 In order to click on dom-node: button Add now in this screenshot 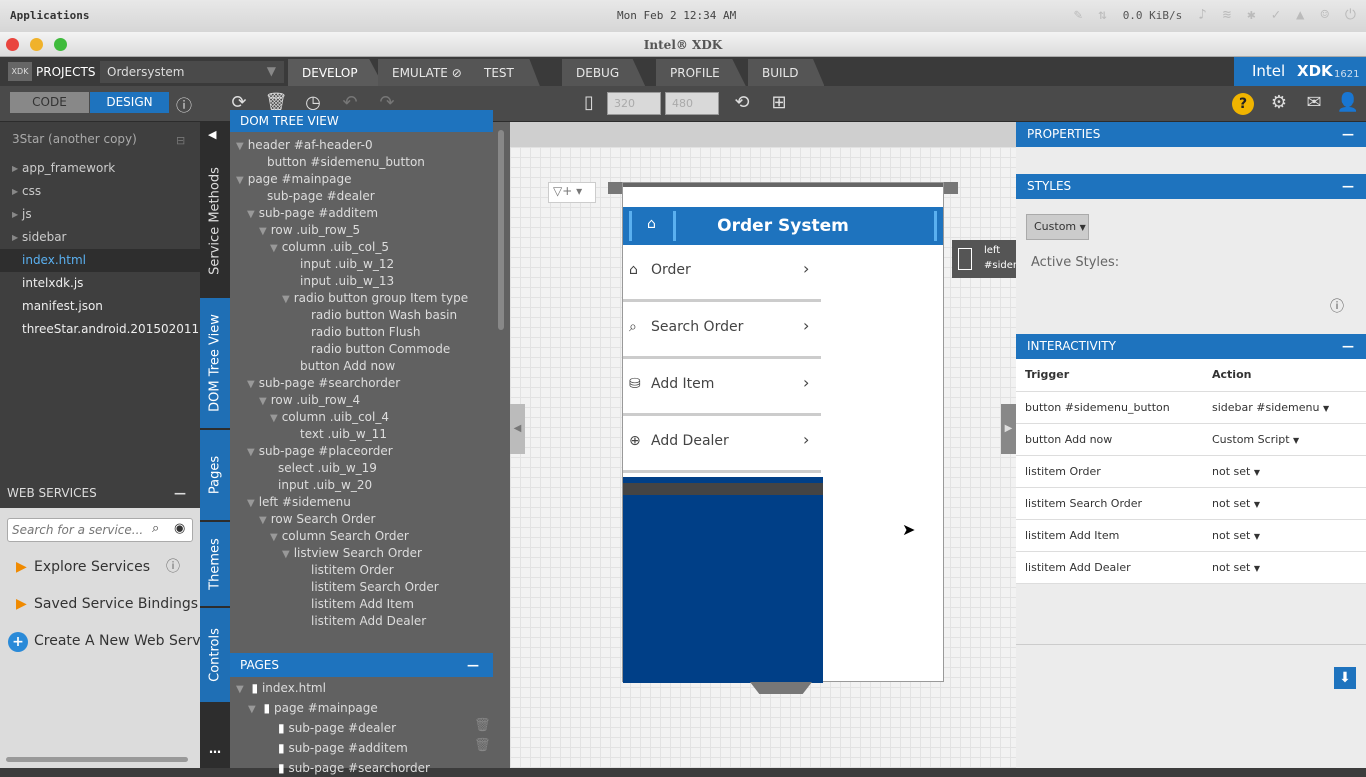, I will do `click(347, 366)`.